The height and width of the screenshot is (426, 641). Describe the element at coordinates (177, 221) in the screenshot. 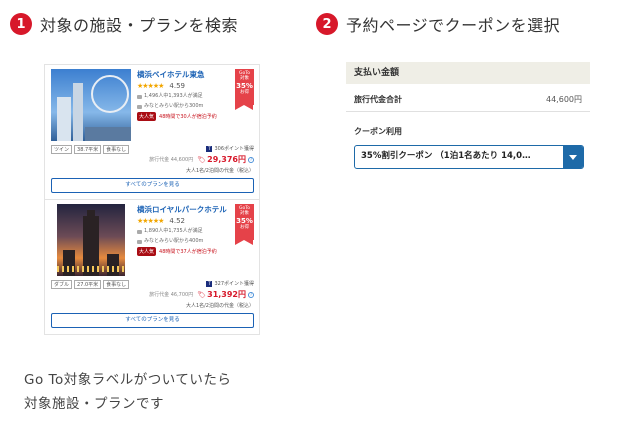

I see `rating-score: 4.52` at that location.